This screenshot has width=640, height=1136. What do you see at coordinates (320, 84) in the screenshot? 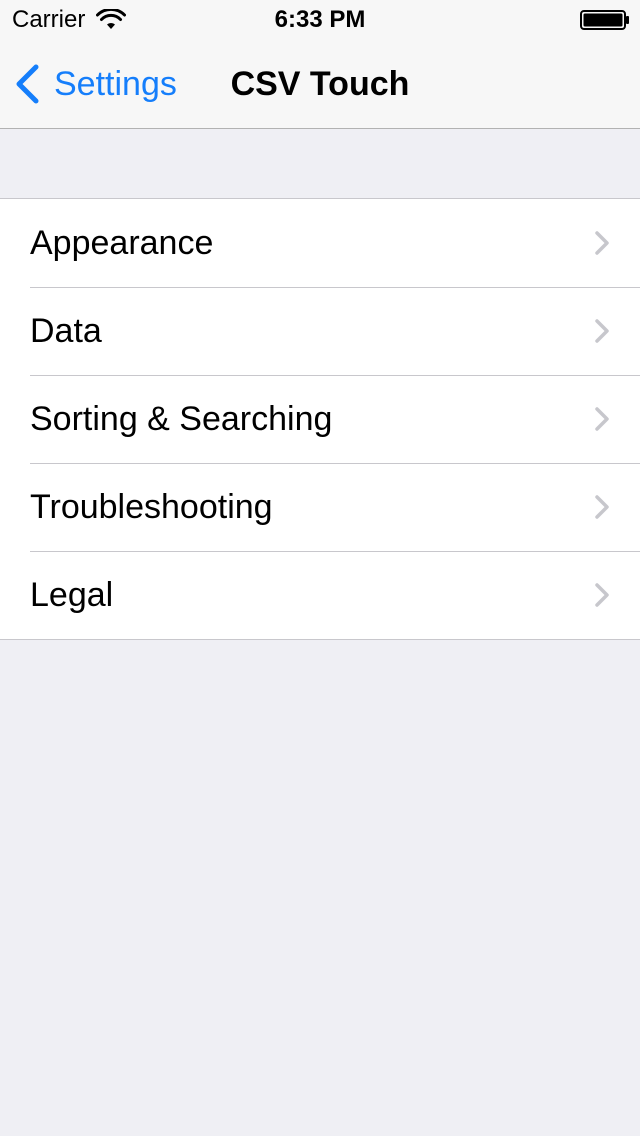
I see `navigation-bar: CSV Touch Settings` at bounding box center [320, 84].